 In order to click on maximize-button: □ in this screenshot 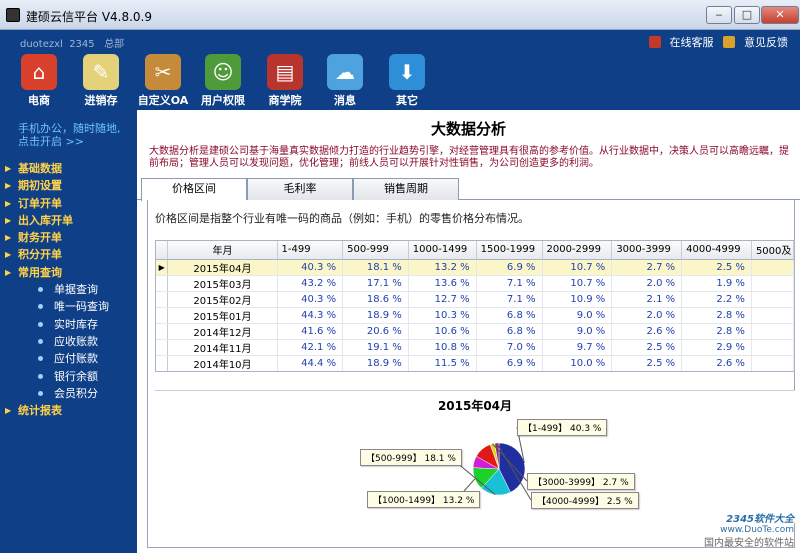, I will do `click(747, 15)`.